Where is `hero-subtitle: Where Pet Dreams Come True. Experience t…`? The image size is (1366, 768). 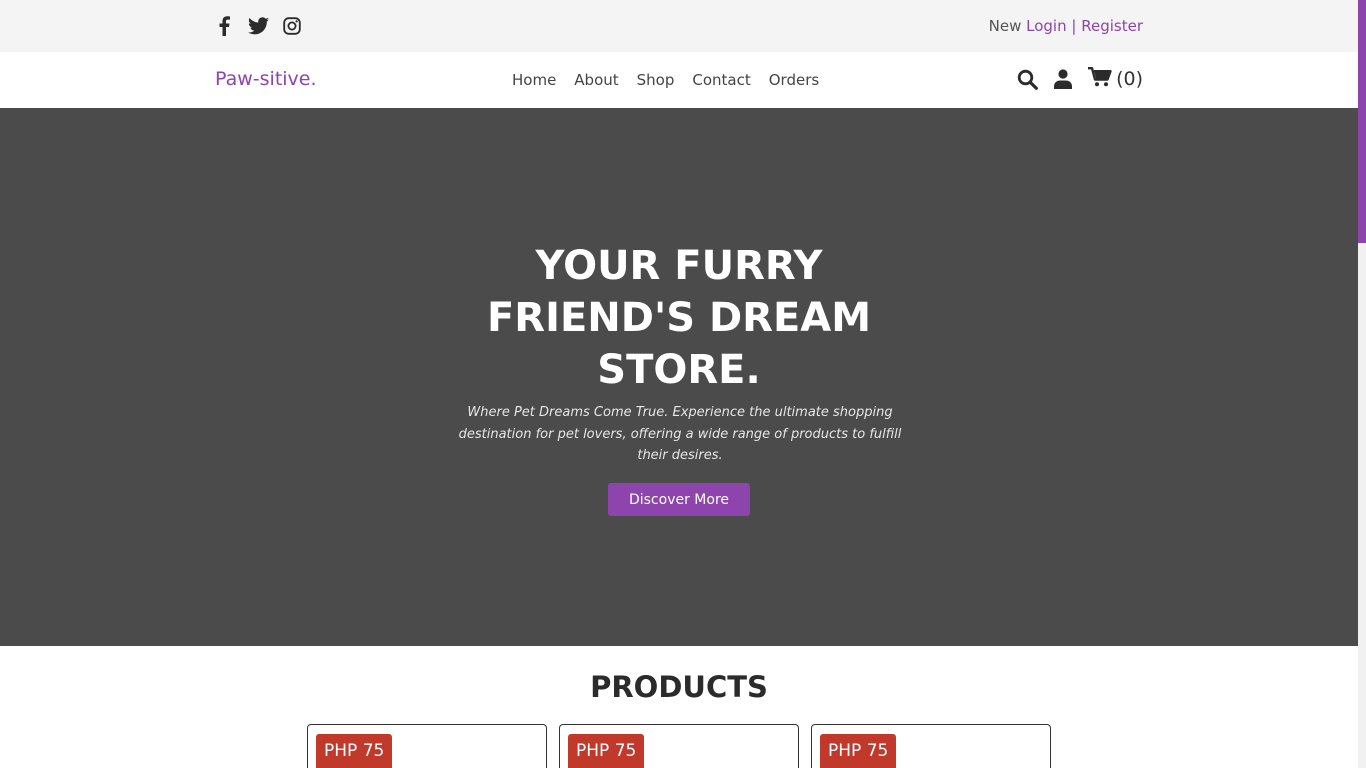
hero-subtitle: Where Pet Dreams Come True. Experience t… is located at coordinates (680, 434).